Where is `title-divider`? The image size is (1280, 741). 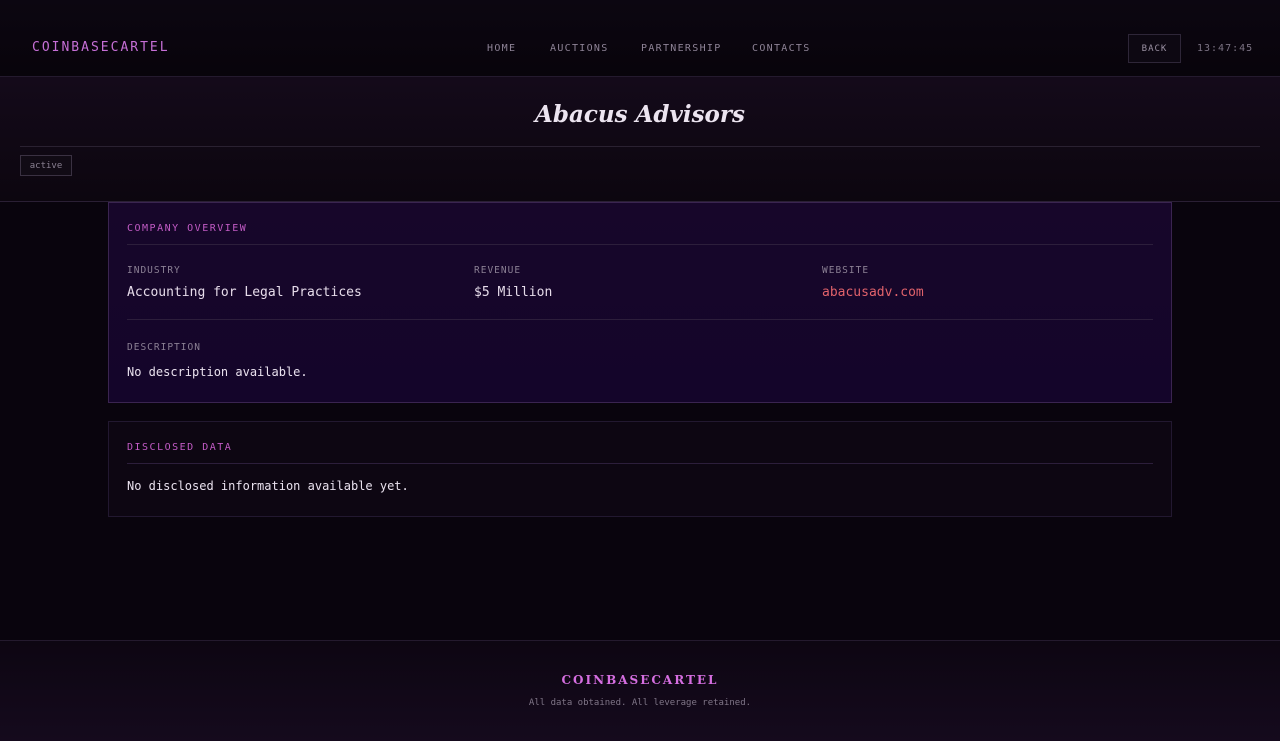 title-divider is located at coordinates (640, 146).